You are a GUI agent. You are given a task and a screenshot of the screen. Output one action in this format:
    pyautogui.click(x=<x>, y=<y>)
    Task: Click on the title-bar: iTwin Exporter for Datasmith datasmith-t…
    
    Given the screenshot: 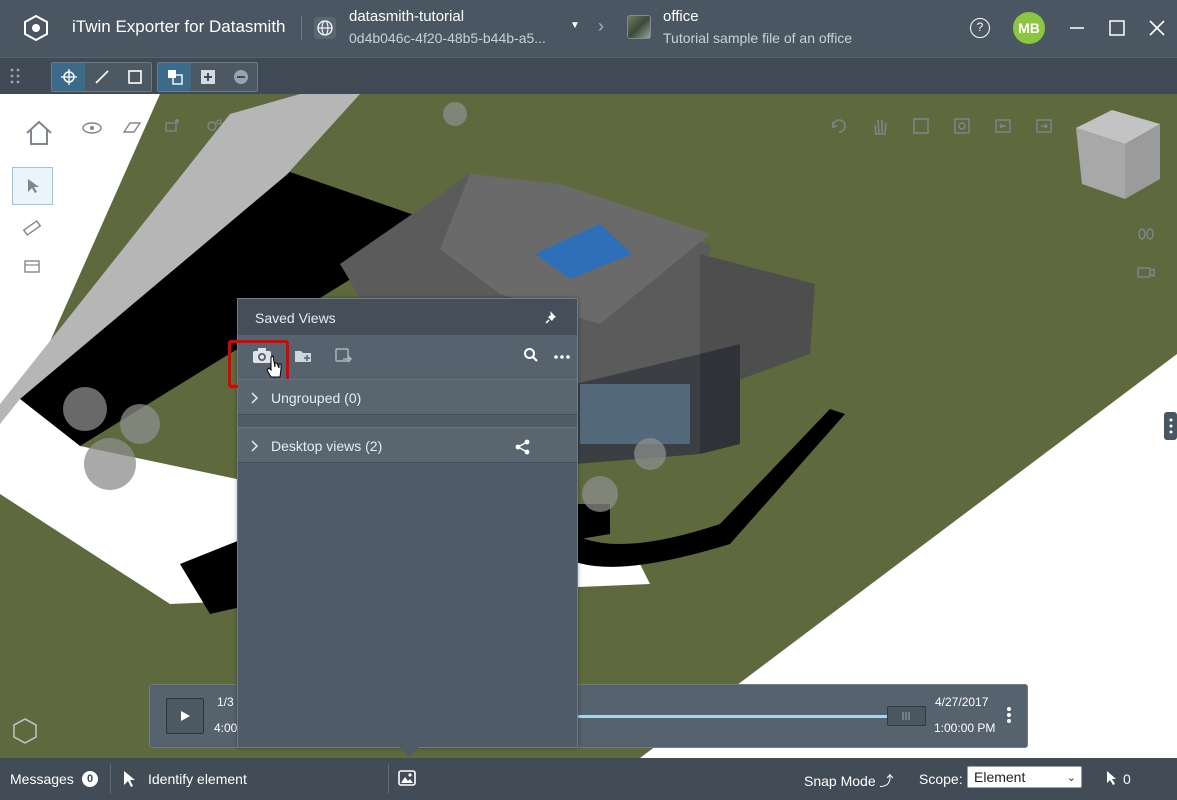 What is the action you would take?
    pyautogui.click(x=588, y=28)
    